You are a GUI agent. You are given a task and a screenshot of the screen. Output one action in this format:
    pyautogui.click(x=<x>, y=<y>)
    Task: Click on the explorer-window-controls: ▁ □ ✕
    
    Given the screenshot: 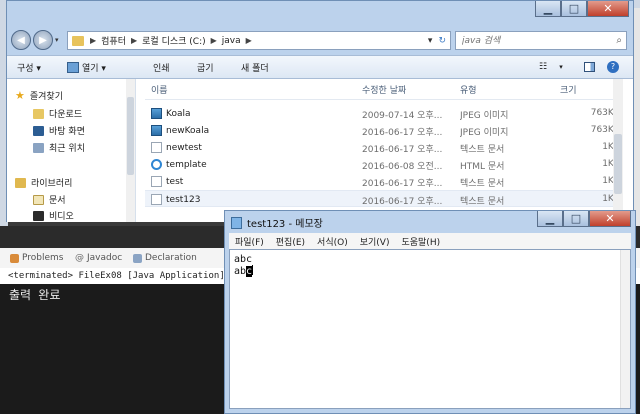 What is the action you would take?
    pyautogui.click(x=582, y=9)
    